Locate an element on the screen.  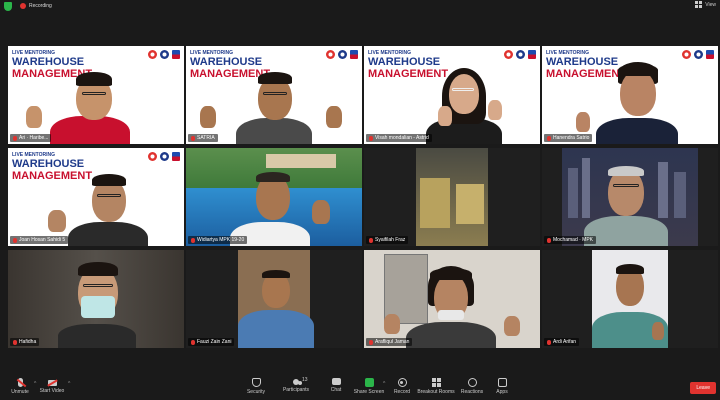
view-button: View is located at coordinates (705, 4).